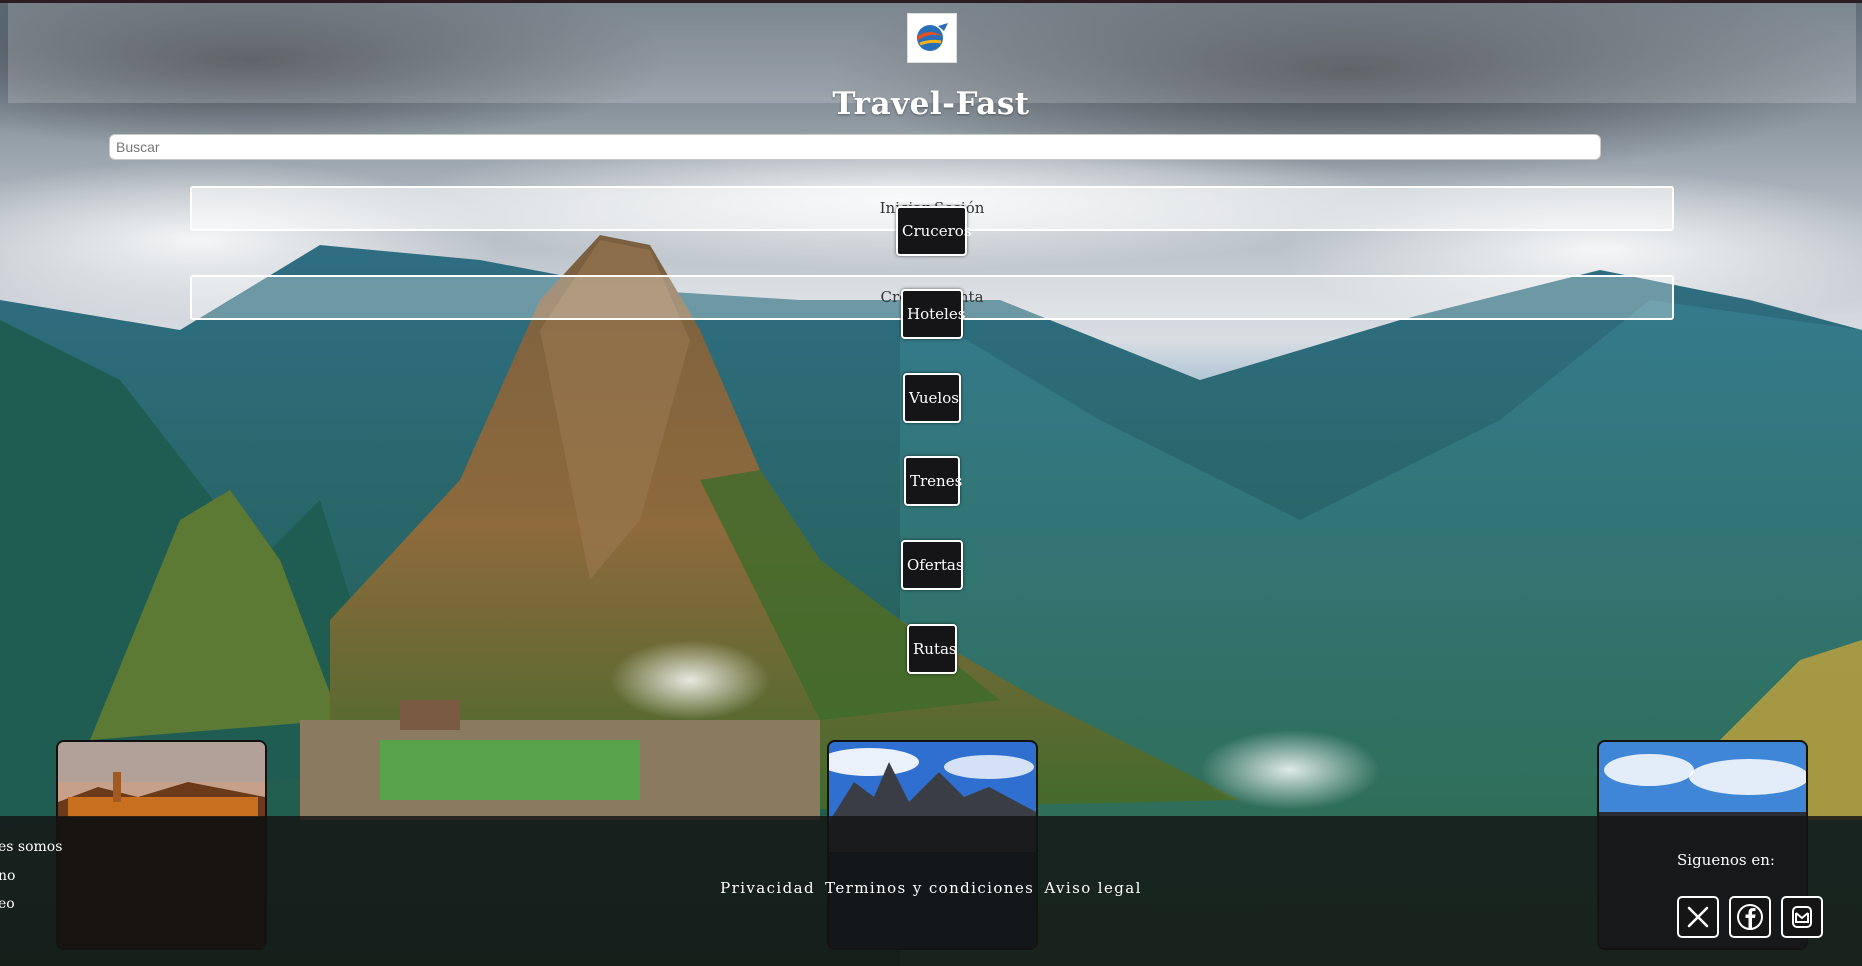 The width and height of the screenshot is (1862, 966). What do you see at coordinates (1092, 888) in the screenshot?
I see `legal-notice-link: Aviso legal` at bounding box center [1092, 888].